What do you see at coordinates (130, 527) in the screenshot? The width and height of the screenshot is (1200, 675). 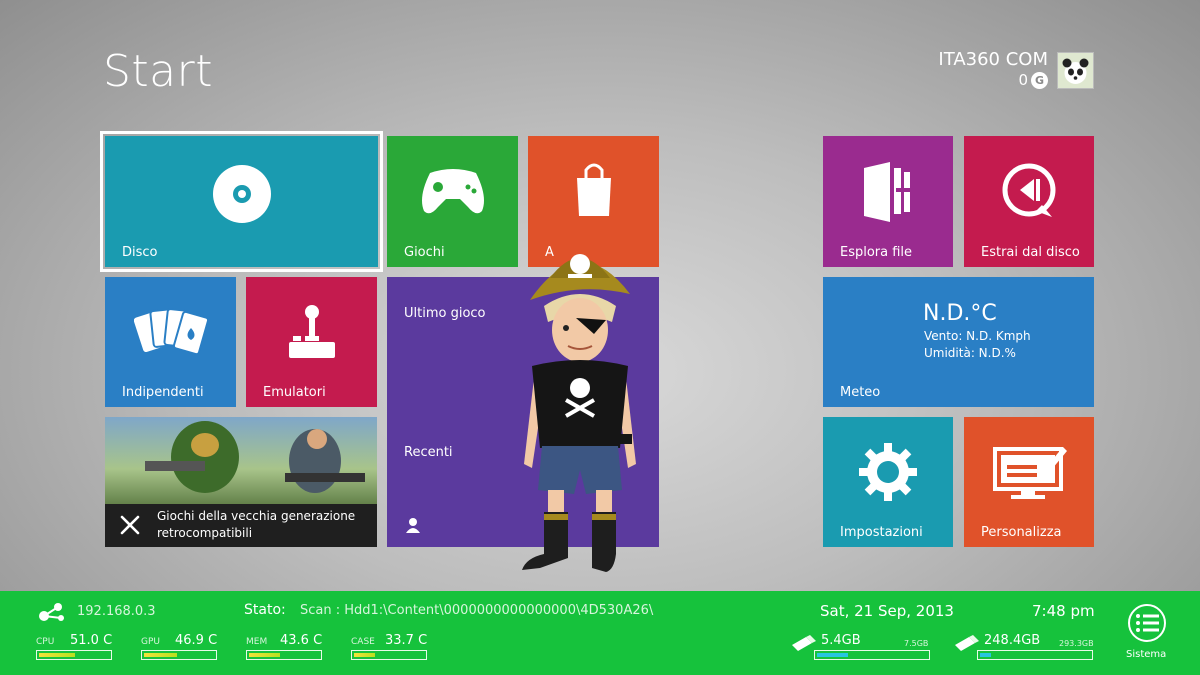 I see `xbox-icon` at bounding box center [130, 527].